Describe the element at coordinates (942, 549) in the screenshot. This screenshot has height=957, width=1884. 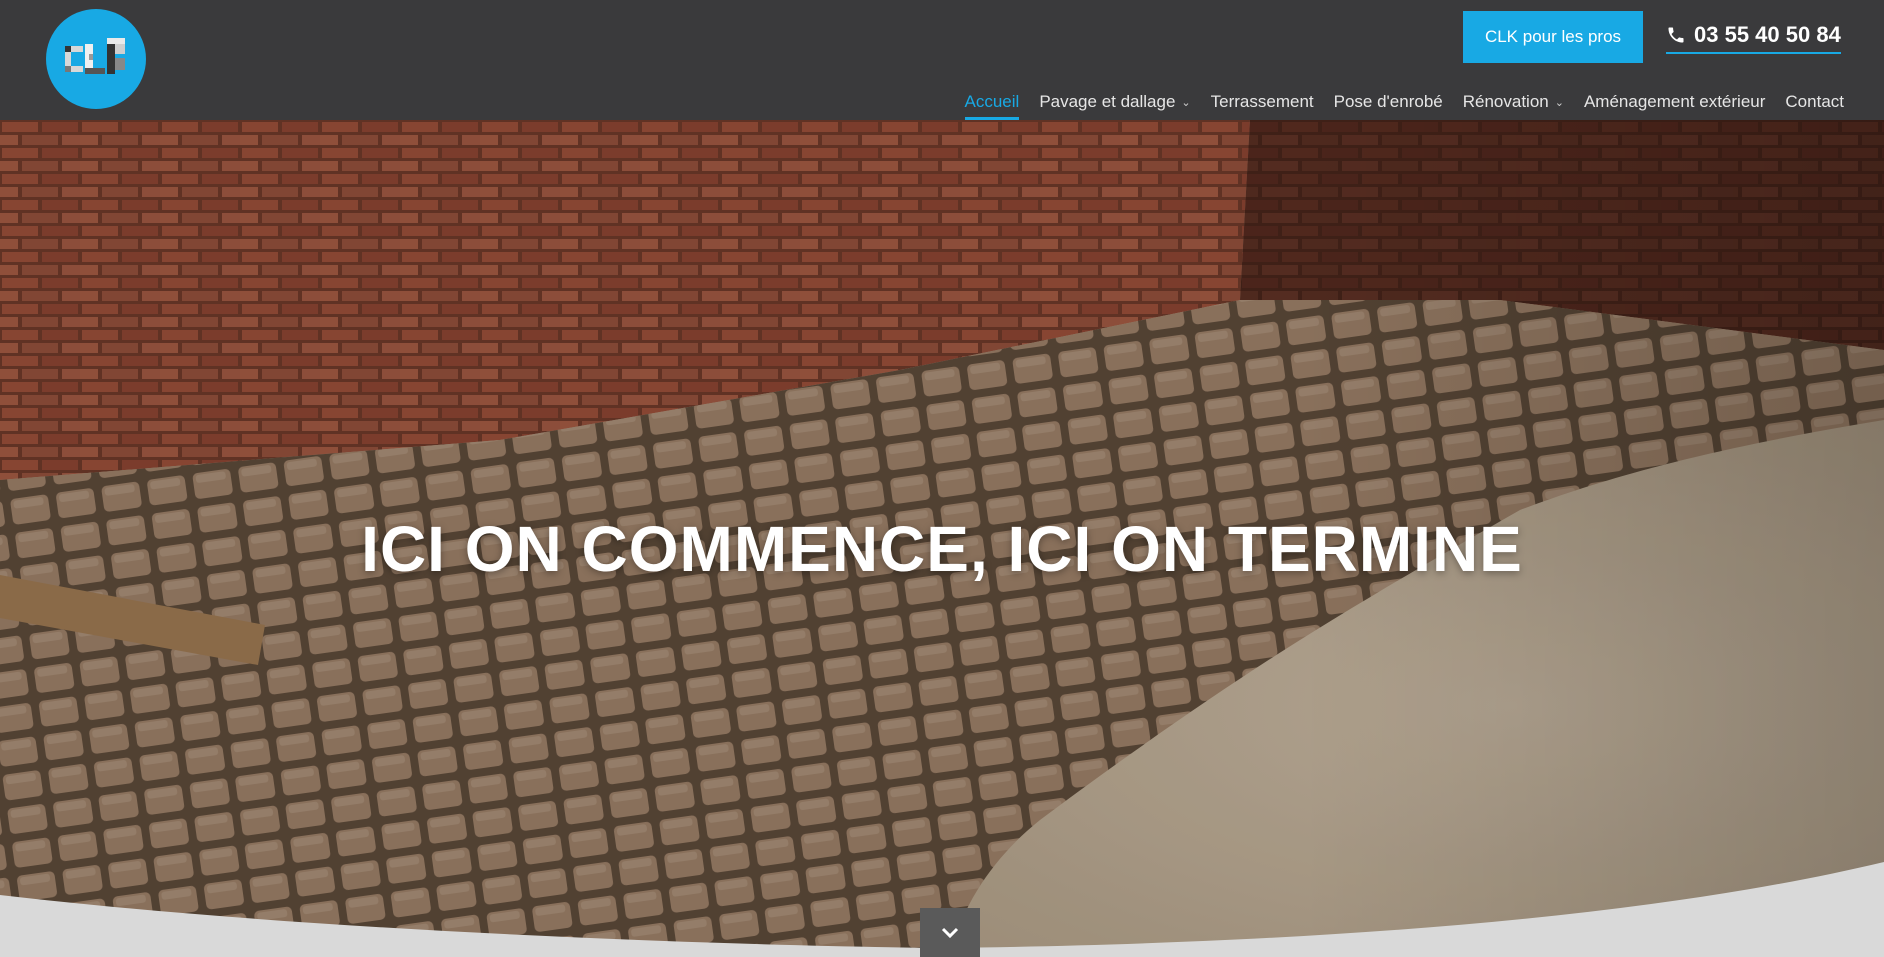
I see `hero-title: ICI ON COMMENCE, ICI ON TERMINE` at that location.